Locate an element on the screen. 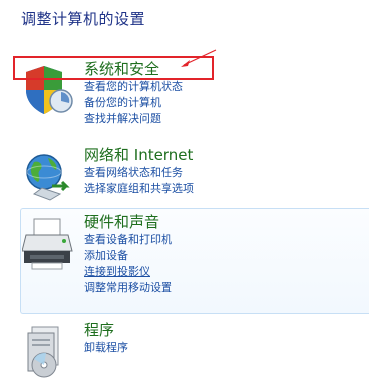 This screenshot has height=383, width=369. link-troubleshoot: 查找并解决问题 is located at coordinates (133, 119).